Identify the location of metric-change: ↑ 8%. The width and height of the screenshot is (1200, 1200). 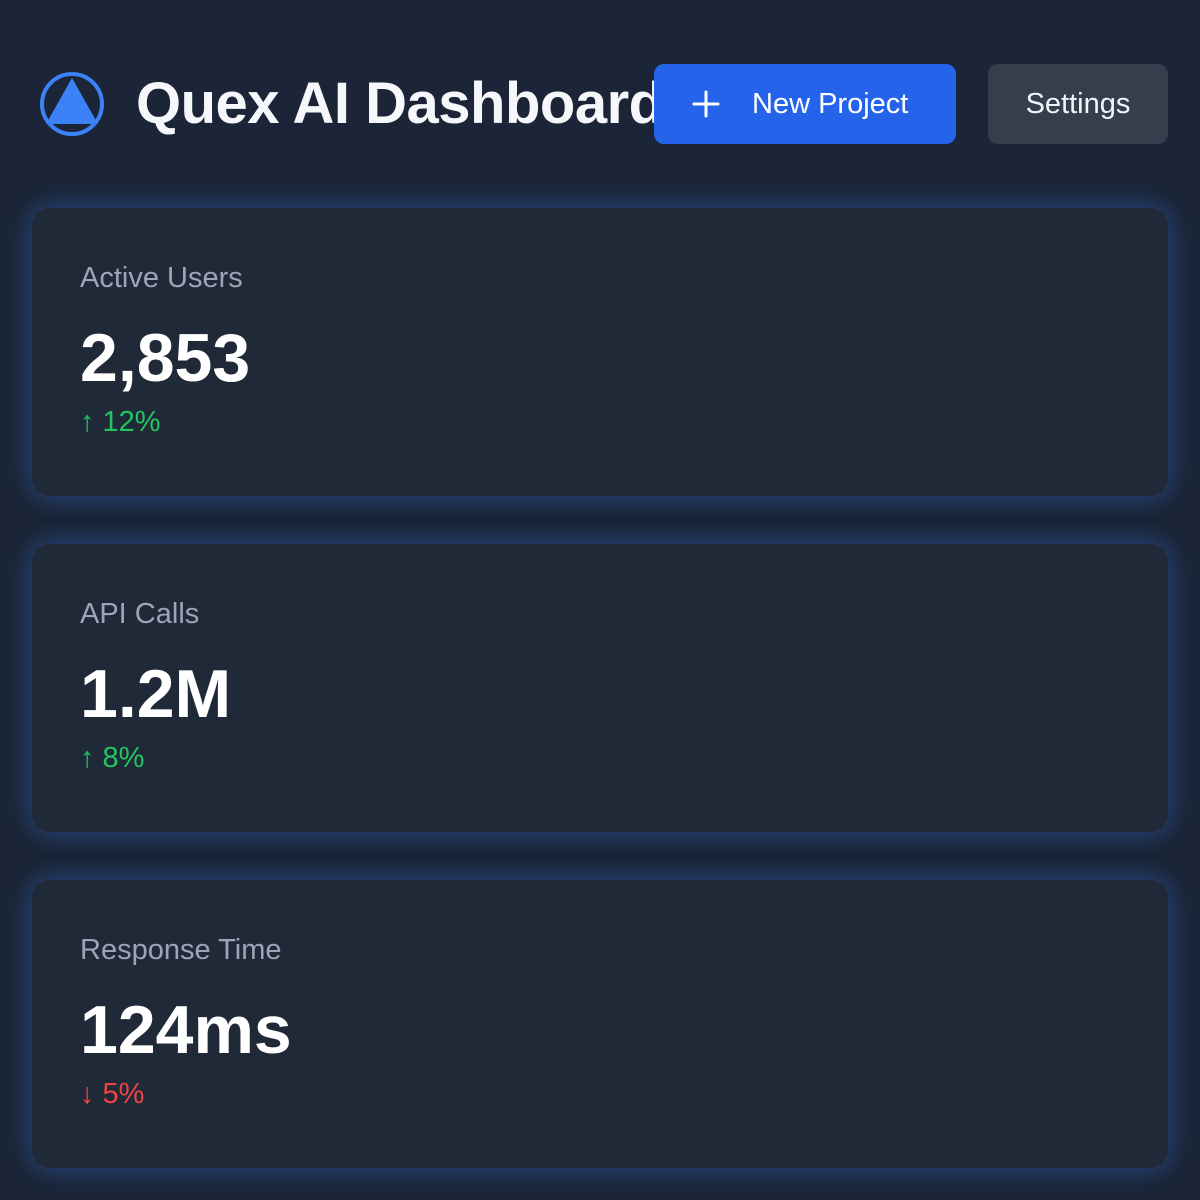
(112, 758).